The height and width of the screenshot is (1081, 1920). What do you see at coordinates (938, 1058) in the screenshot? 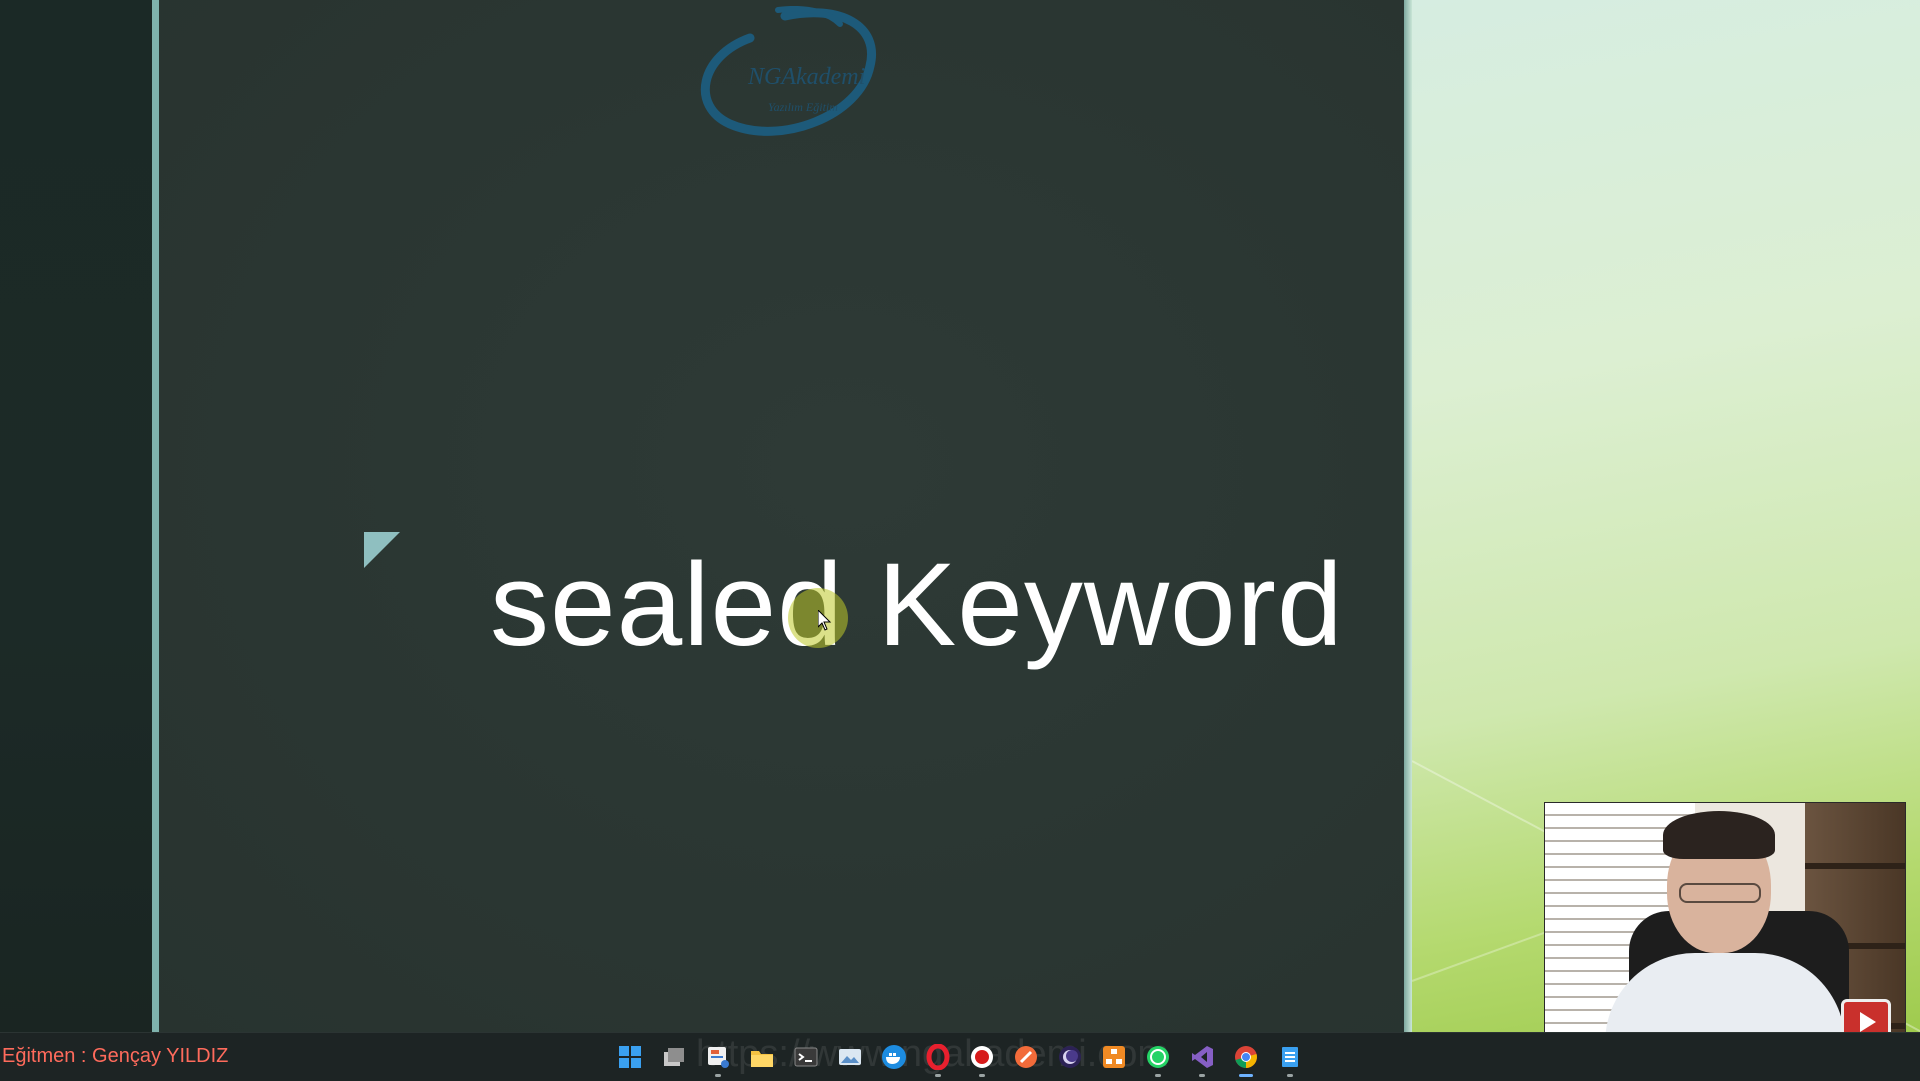
I see `opera-icon` at bounding box center [938, 1058].